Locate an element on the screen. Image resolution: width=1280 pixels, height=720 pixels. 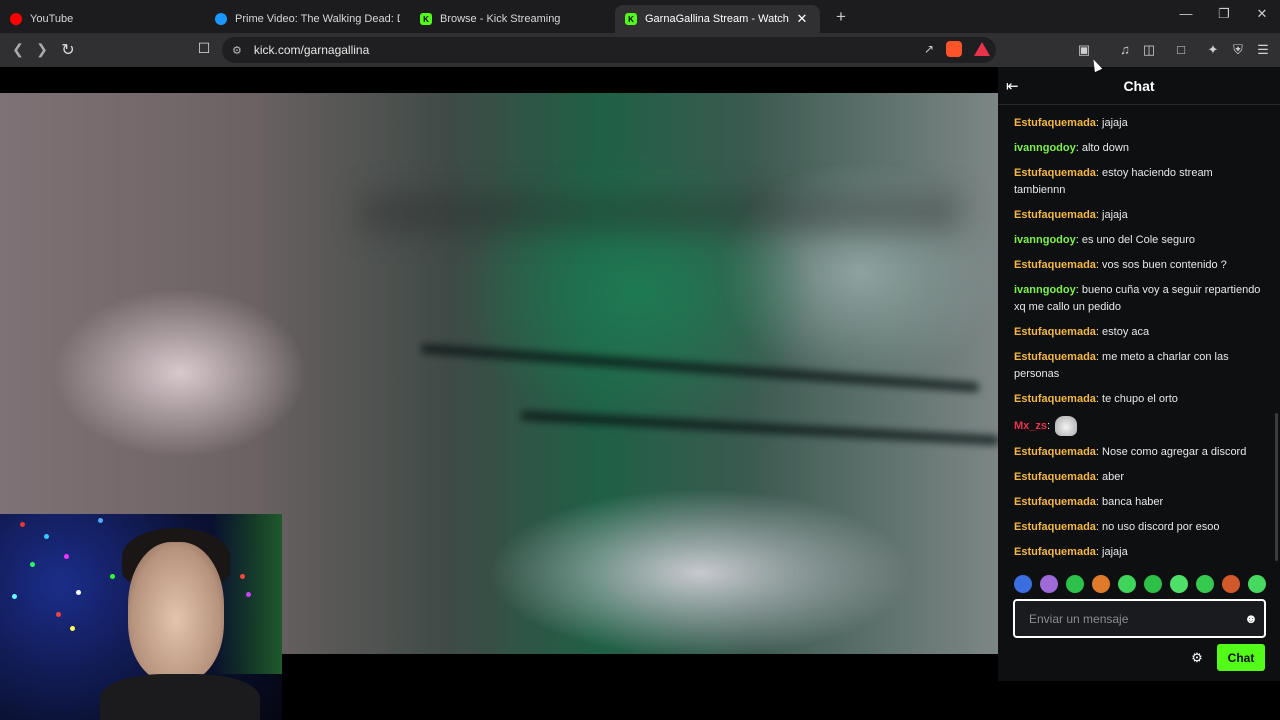
emote-2-icon is located at coordinates (1049, 584).